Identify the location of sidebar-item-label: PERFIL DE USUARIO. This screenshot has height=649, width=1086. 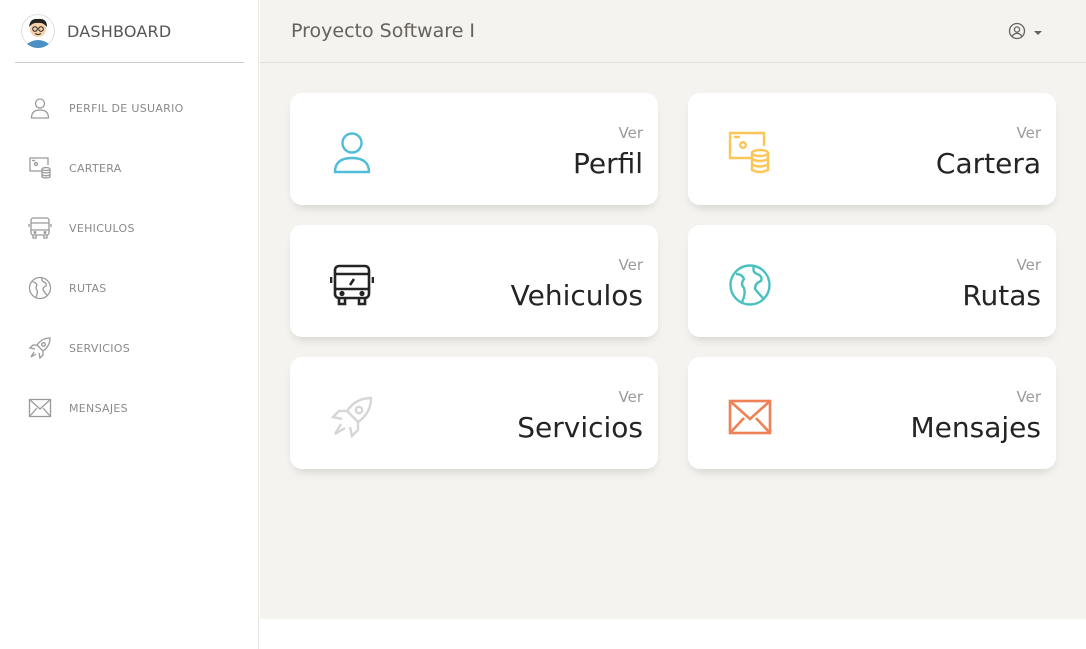
(126, 108).